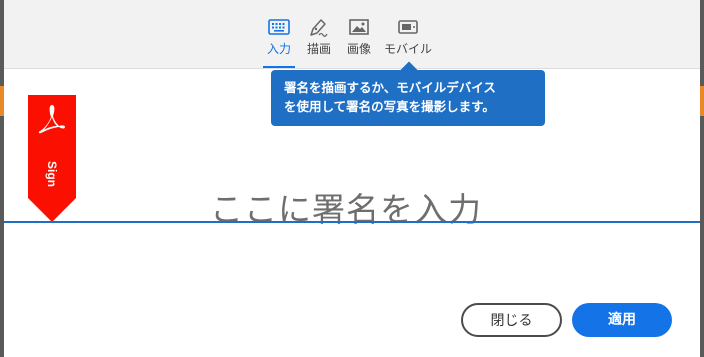 Image resolution: width=704 pixels, height=357 pixels. I want to click on apply-button: 適用, so click(622, 320).